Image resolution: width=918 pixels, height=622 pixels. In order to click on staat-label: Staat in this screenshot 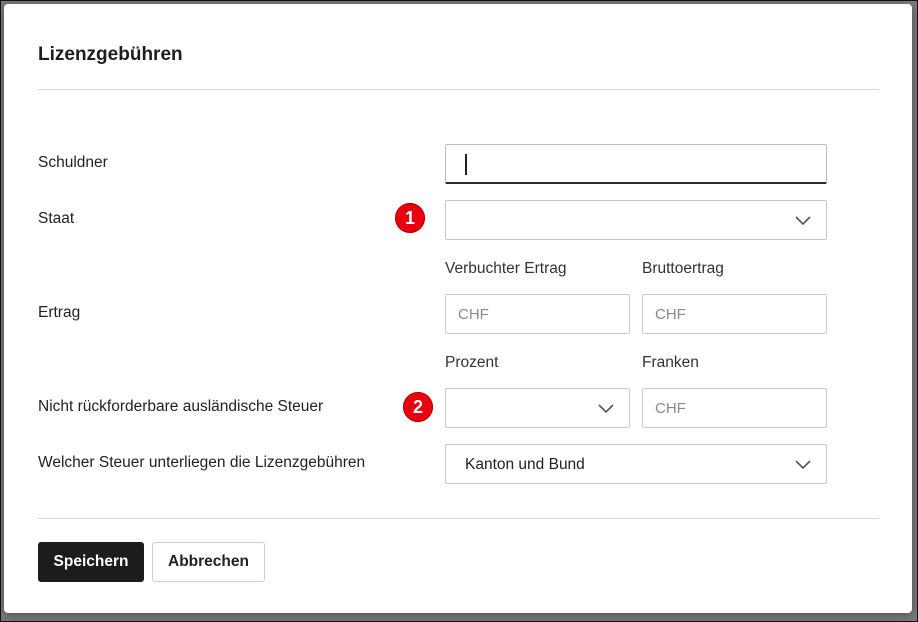, I will do `click(56, 218)`.